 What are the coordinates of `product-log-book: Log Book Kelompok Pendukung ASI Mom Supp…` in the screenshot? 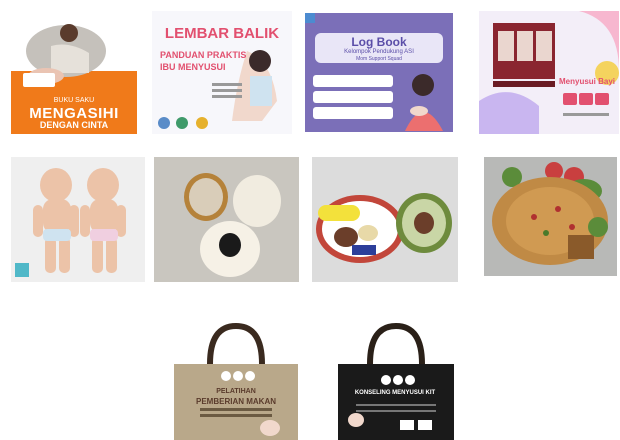 It's located at (379, 72).